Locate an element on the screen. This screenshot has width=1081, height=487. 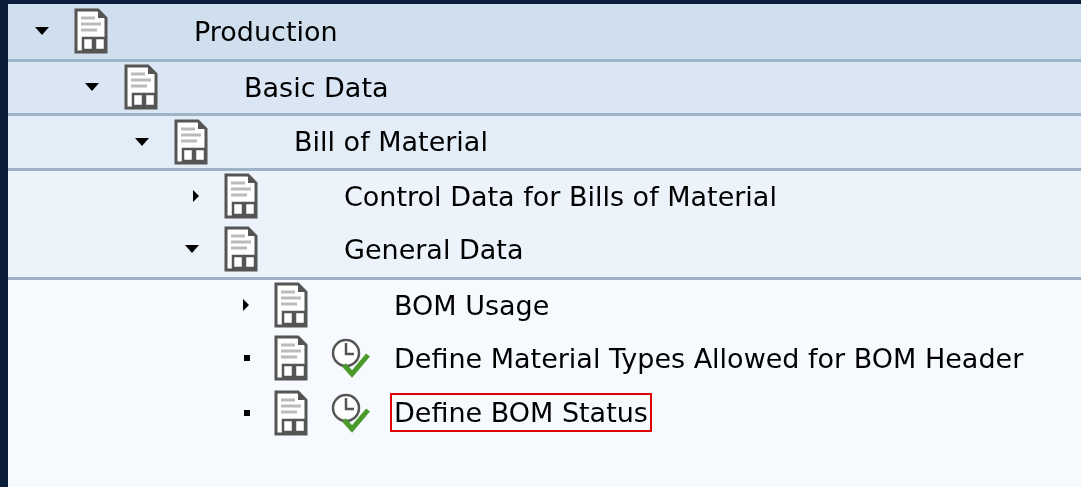
tree-item-label: Define Material Types Allowed for BOM Header is located at coordinates (709, 358).